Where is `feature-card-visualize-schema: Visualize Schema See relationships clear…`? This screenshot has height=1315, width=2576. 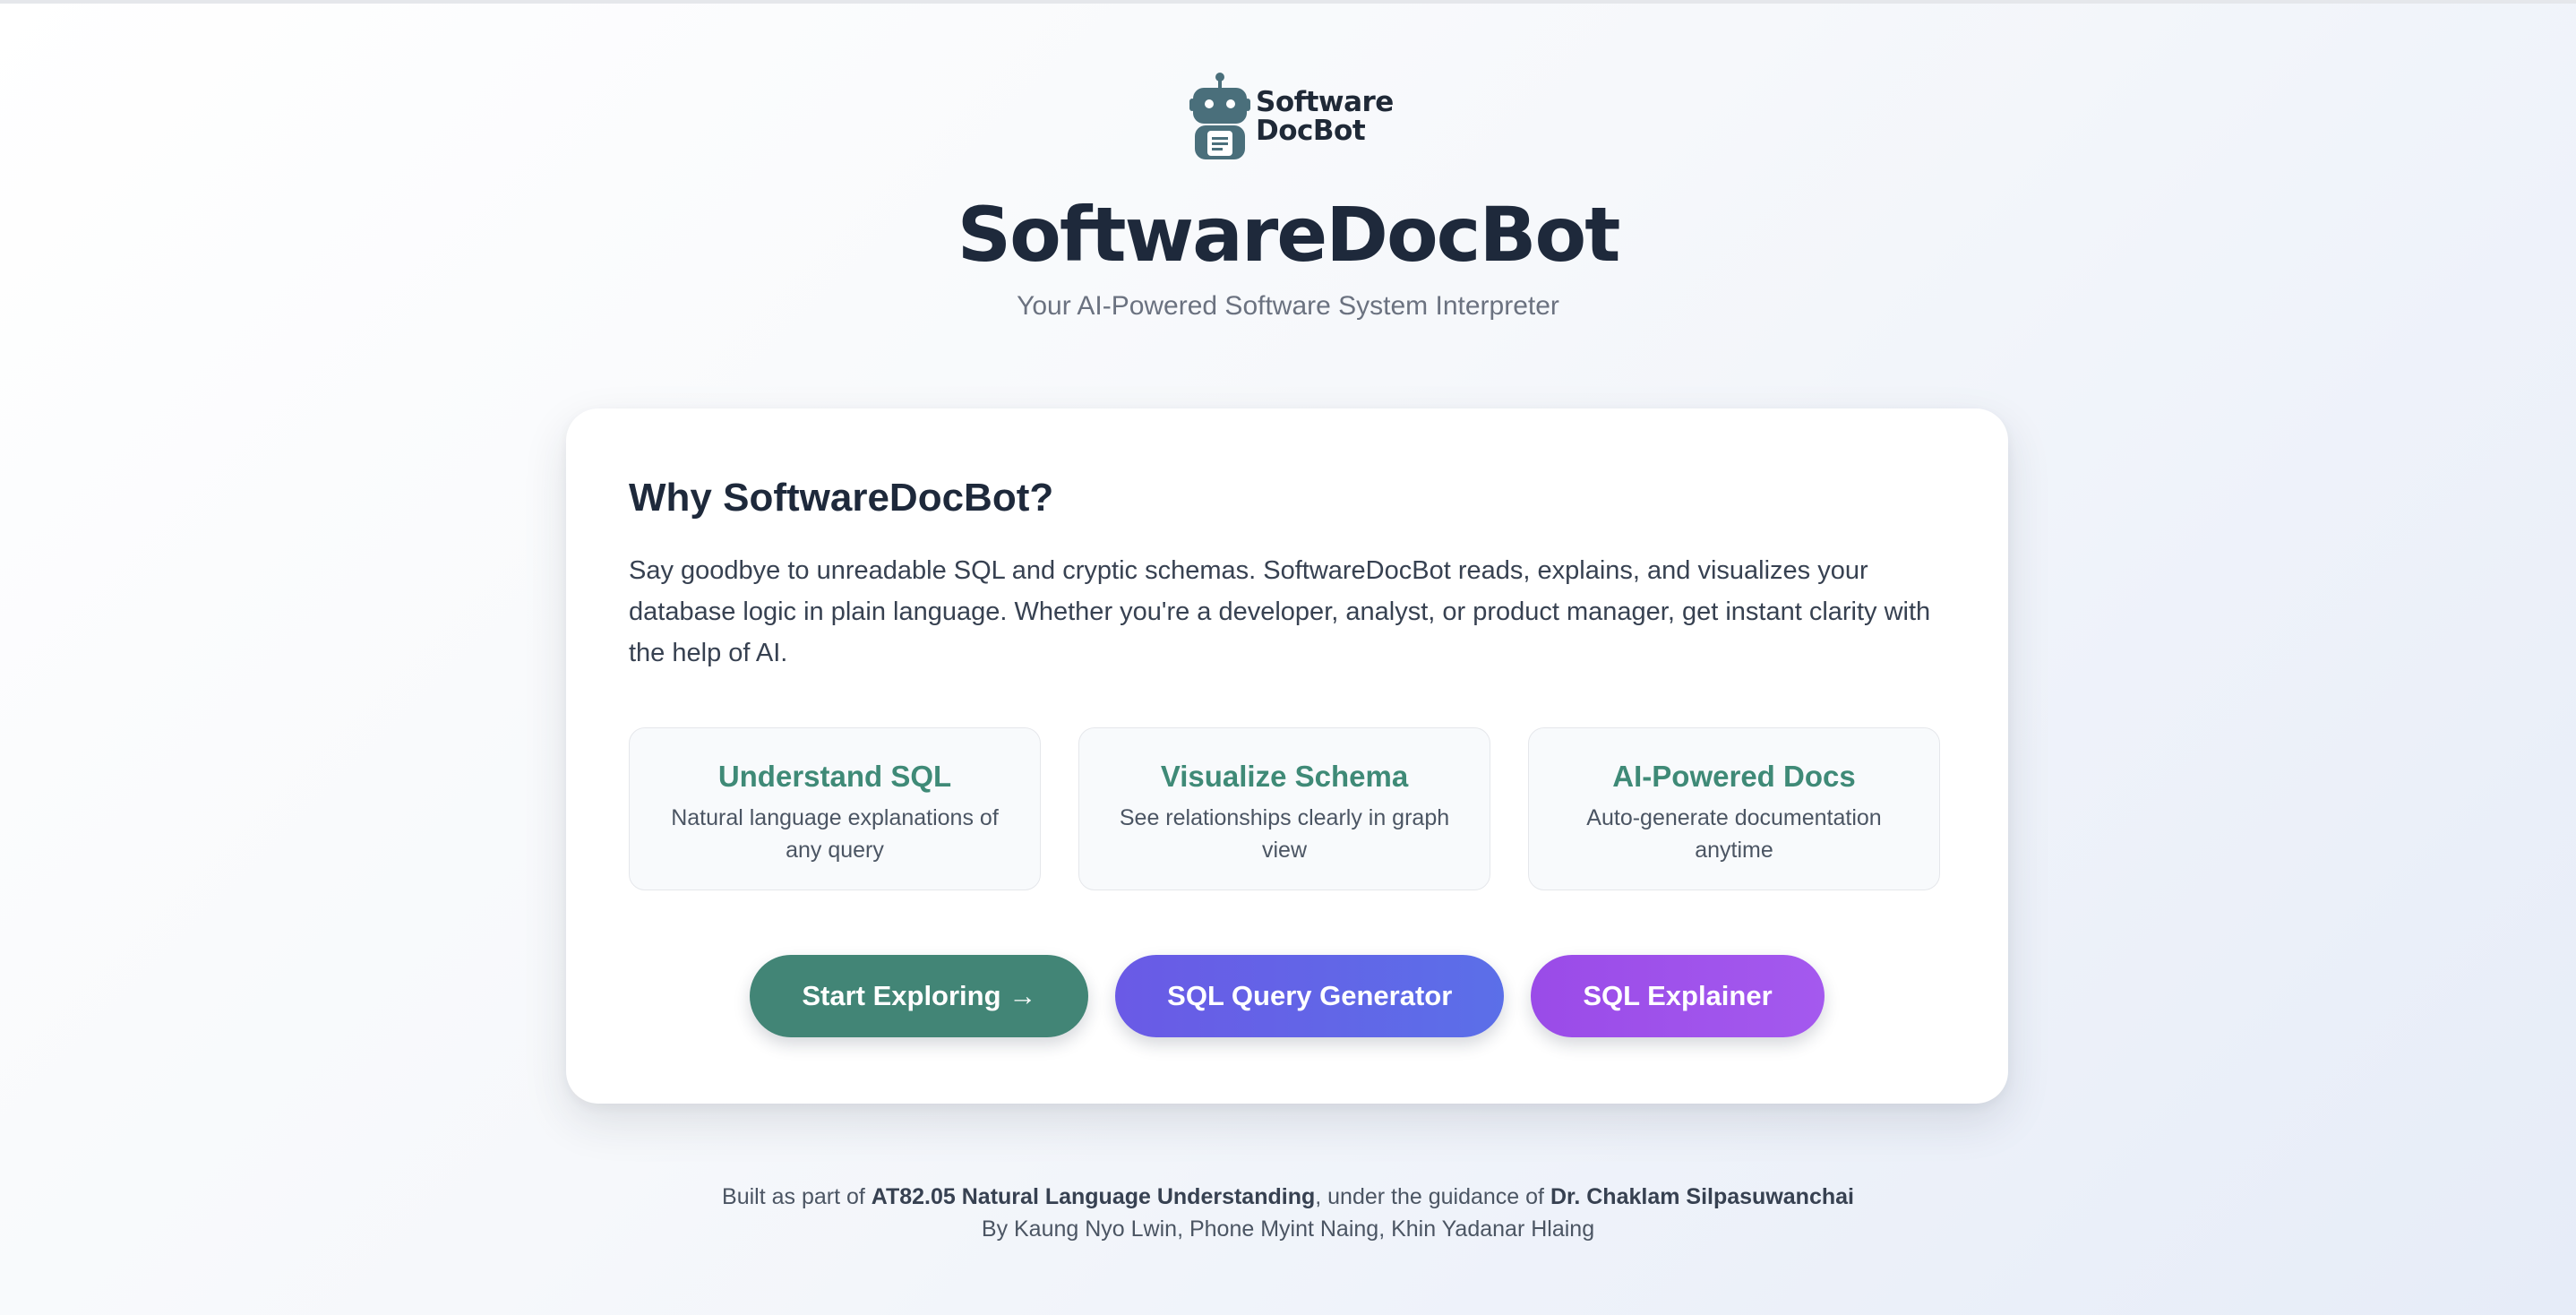 feature-card-visualize-schema: Visualize Schema See relationships clear… is located at coordinates (1284, 808).